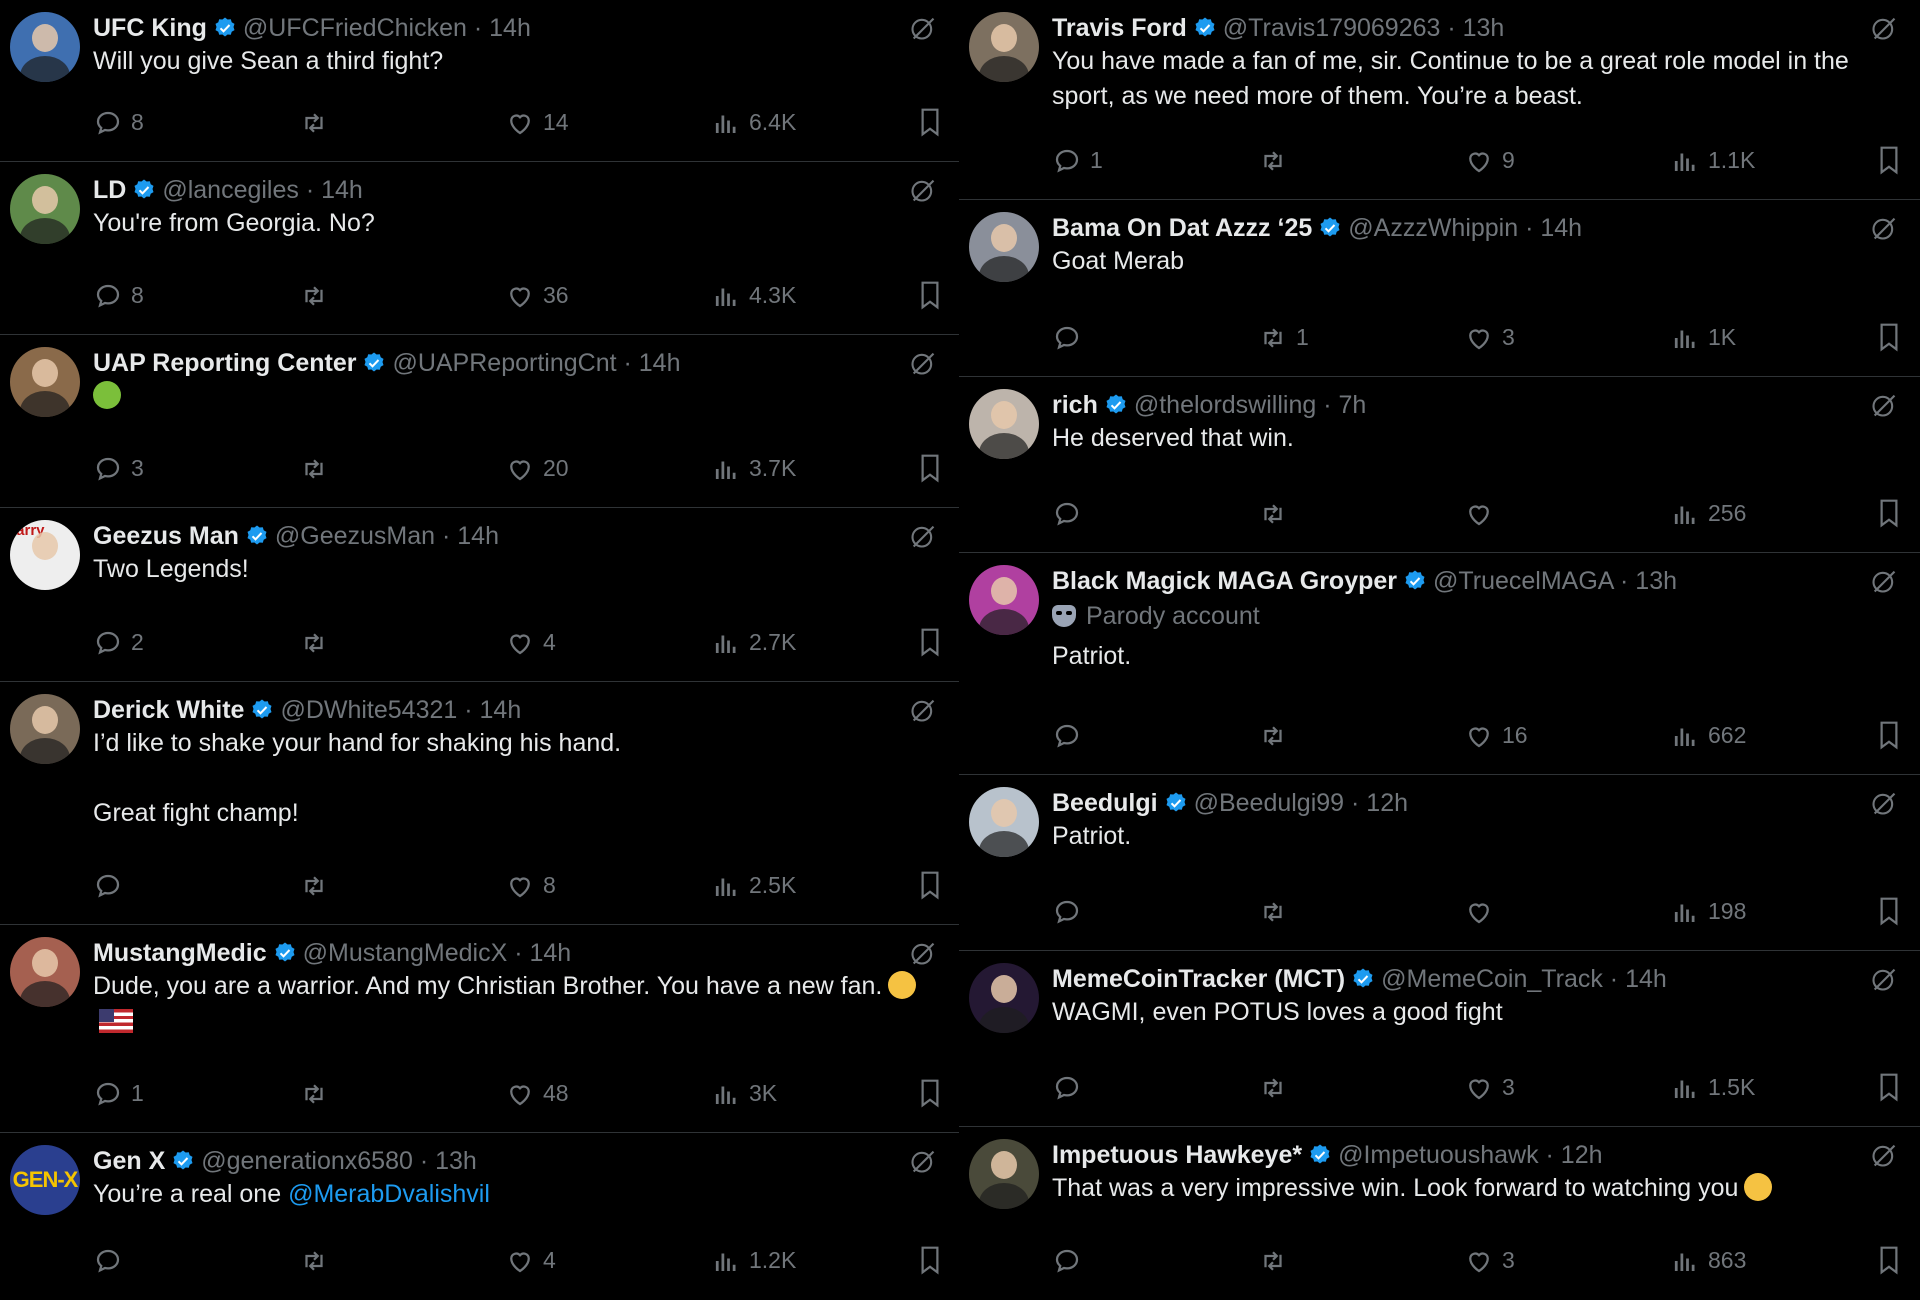 The image size is (1920, 1300). What do you see at coordinates (504, 363) in the screenshot?
I see `user-handle: @UAPReportingCnt` at bounding box center [504, 363].